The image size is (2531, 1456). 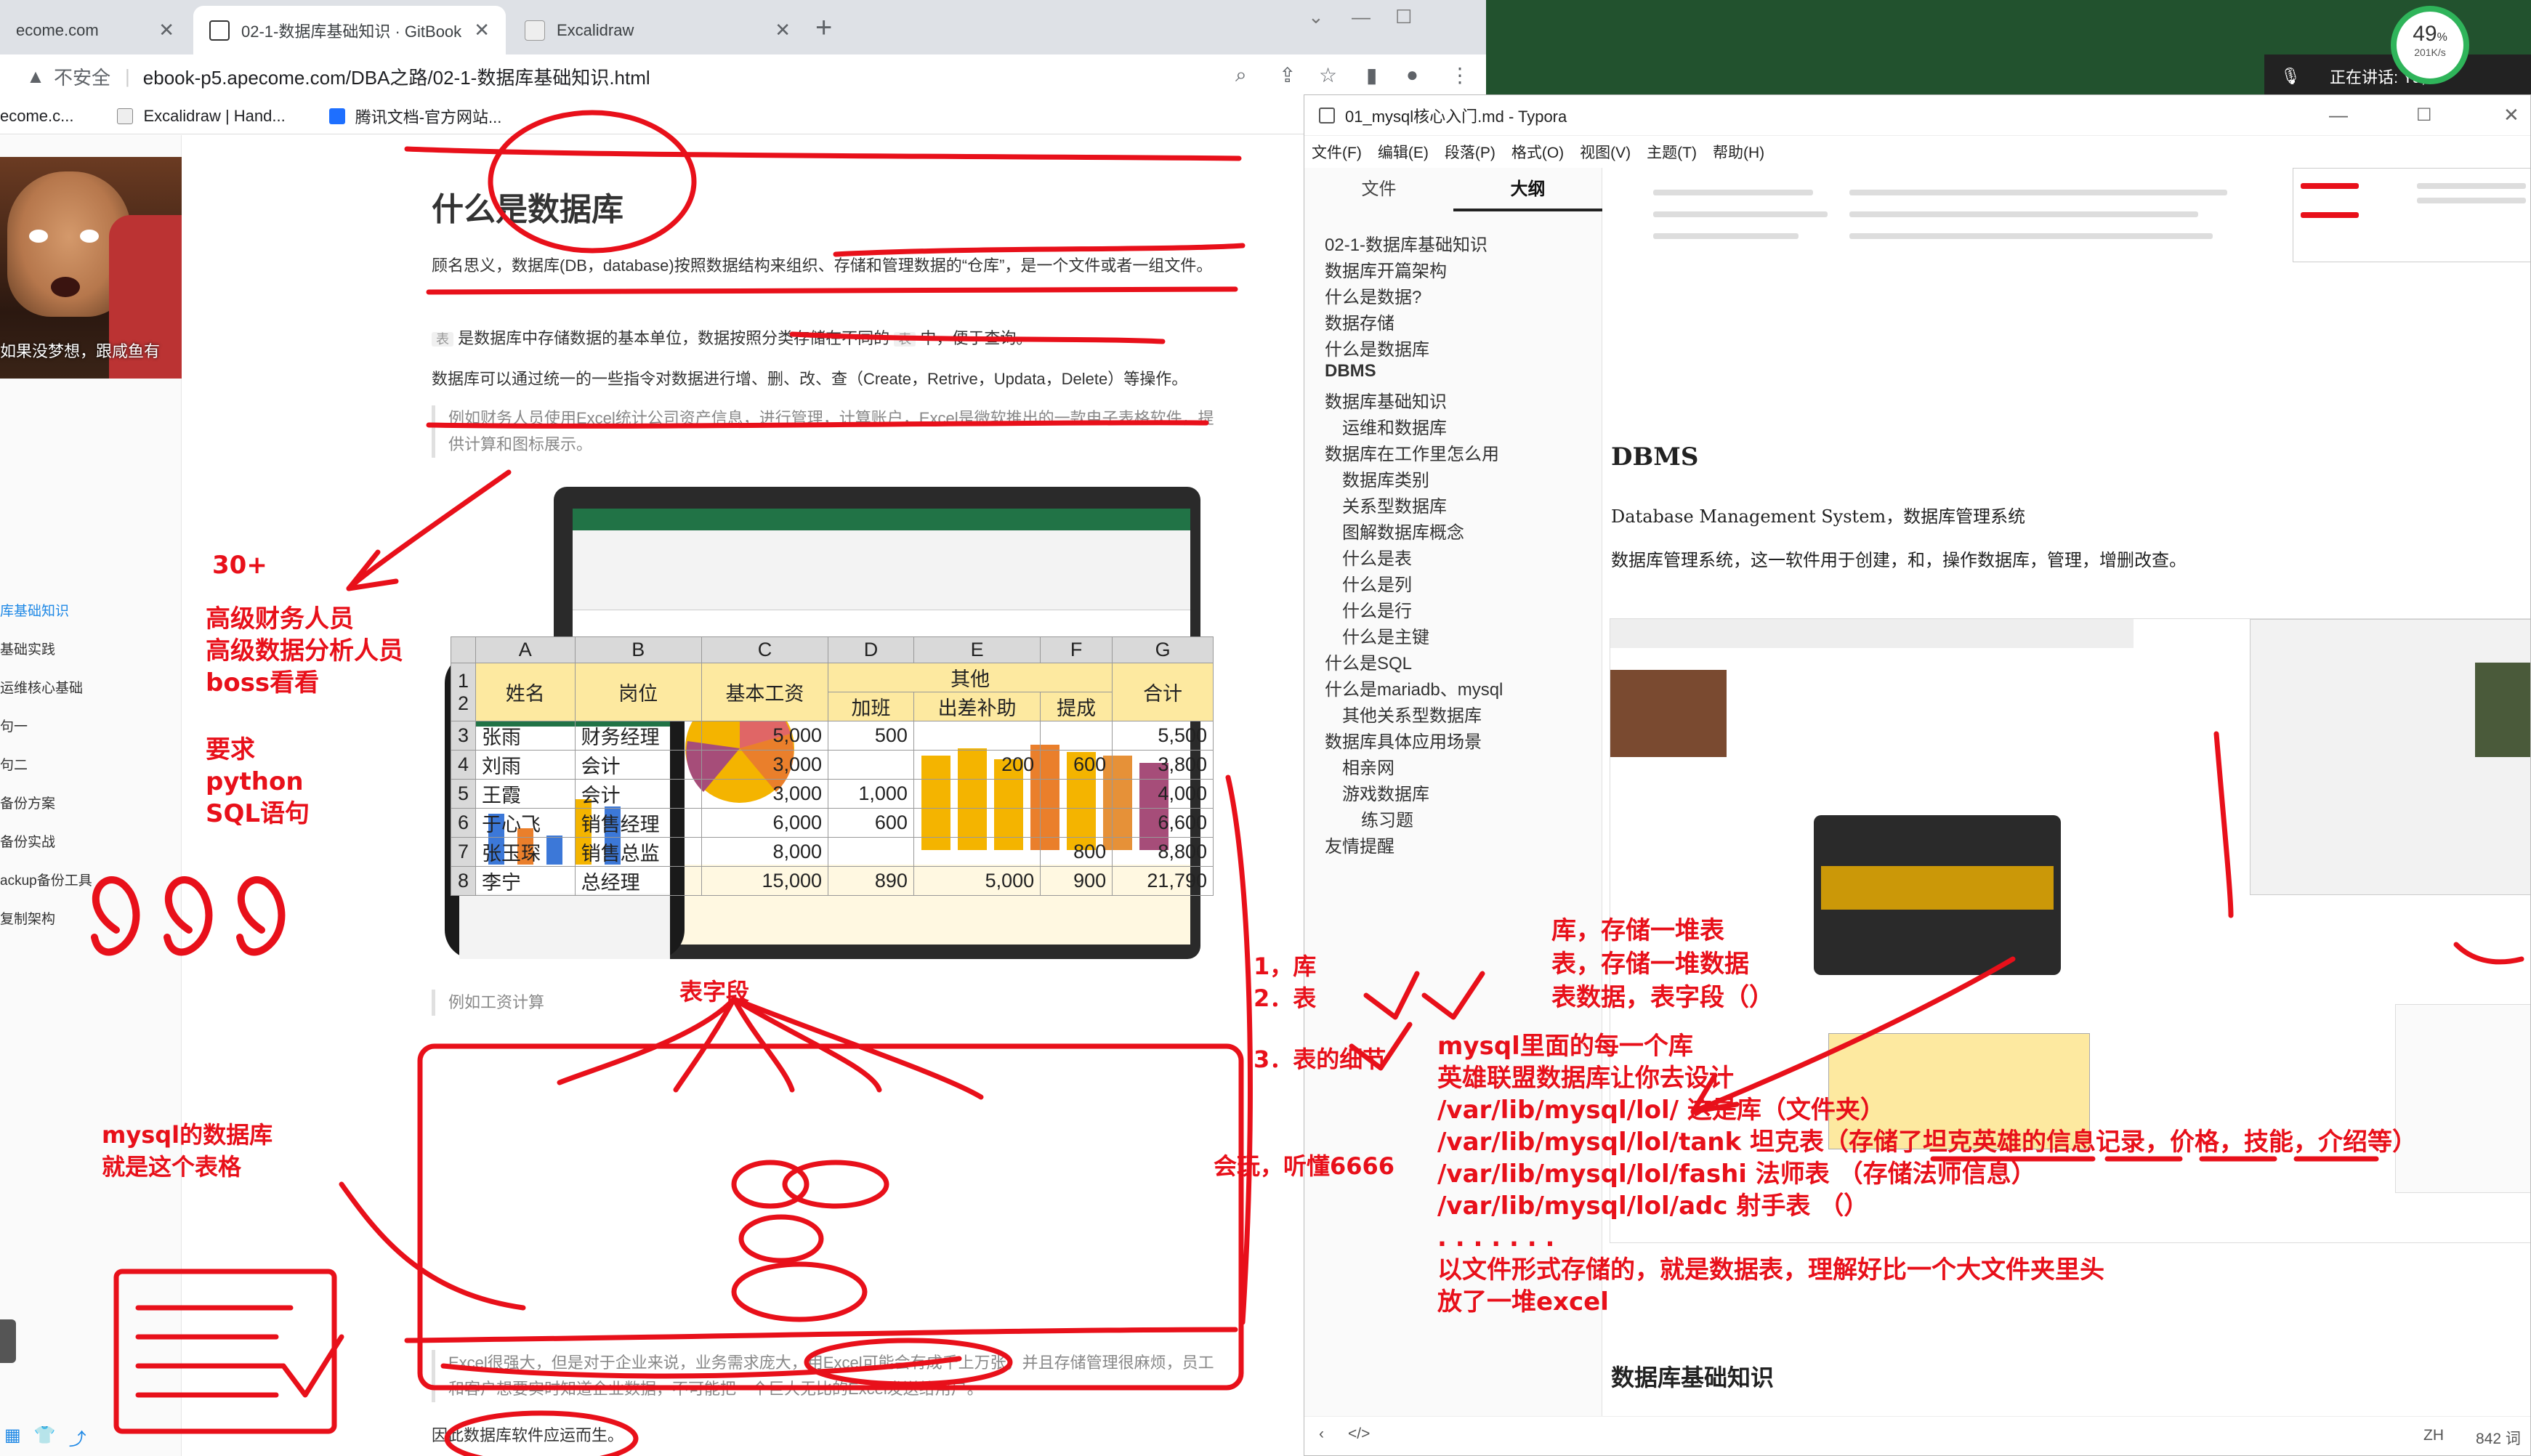 What do you see at coordinates (977, 736) in the screenshot?
I see `cell-travel` at bounding box center [977, 736].